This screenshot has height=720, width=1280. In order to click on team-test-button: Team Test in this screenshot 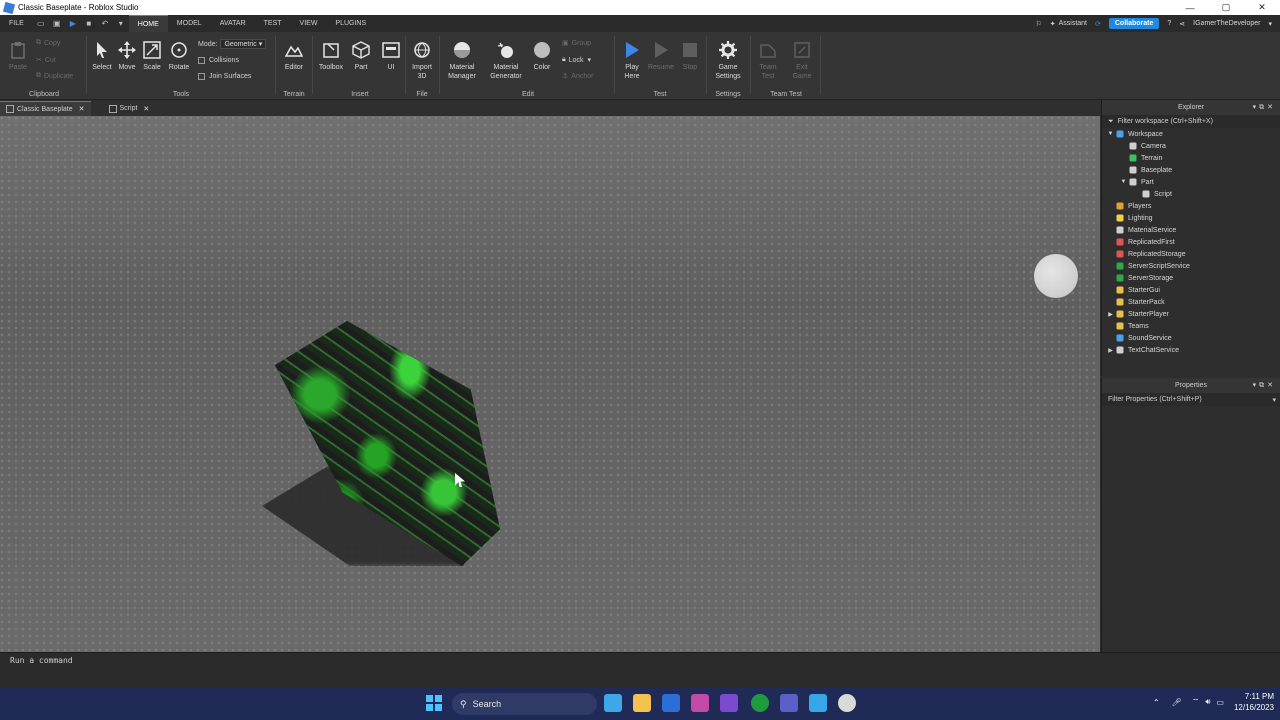, I will do `click(768, 59)`.